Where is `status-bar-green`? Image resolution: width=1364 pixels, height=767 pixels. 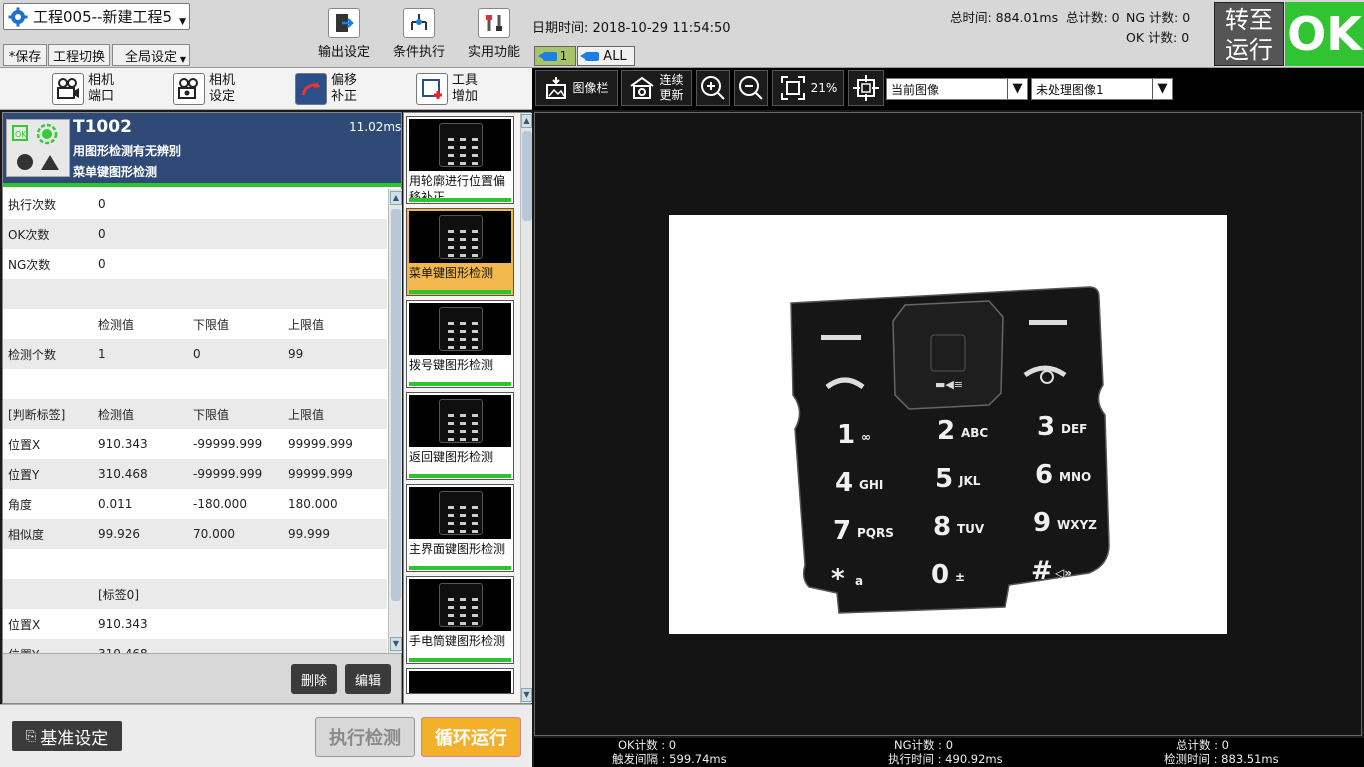
status-bar-green is located at coordinates (202, 185).